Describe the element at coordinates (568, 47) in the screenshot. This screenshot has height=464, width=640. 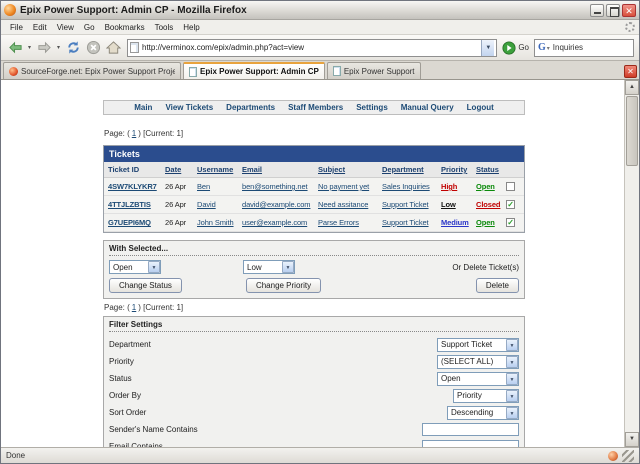
I see `search-value: Inquiries` at that location.